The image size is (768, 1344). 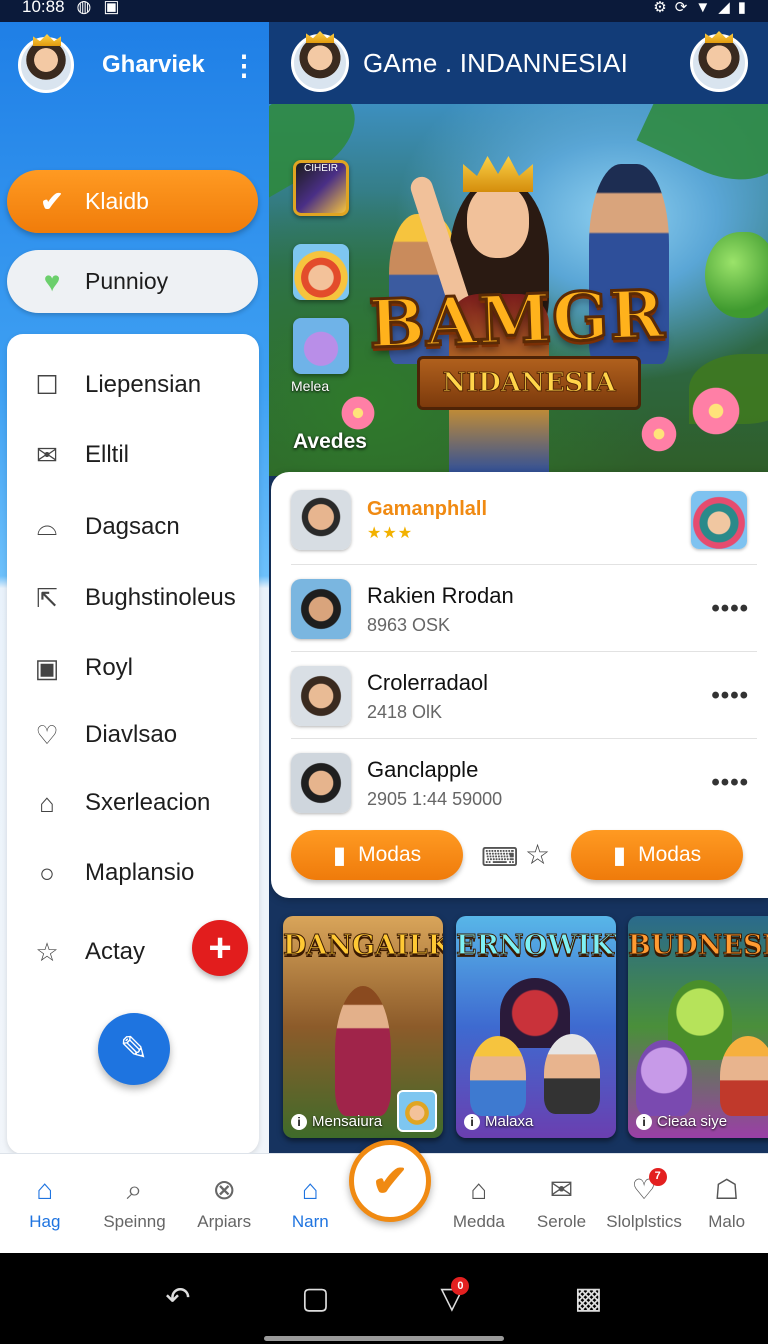 I want to click on drawer-item-label: Elltil, so click(x=107, y=454).